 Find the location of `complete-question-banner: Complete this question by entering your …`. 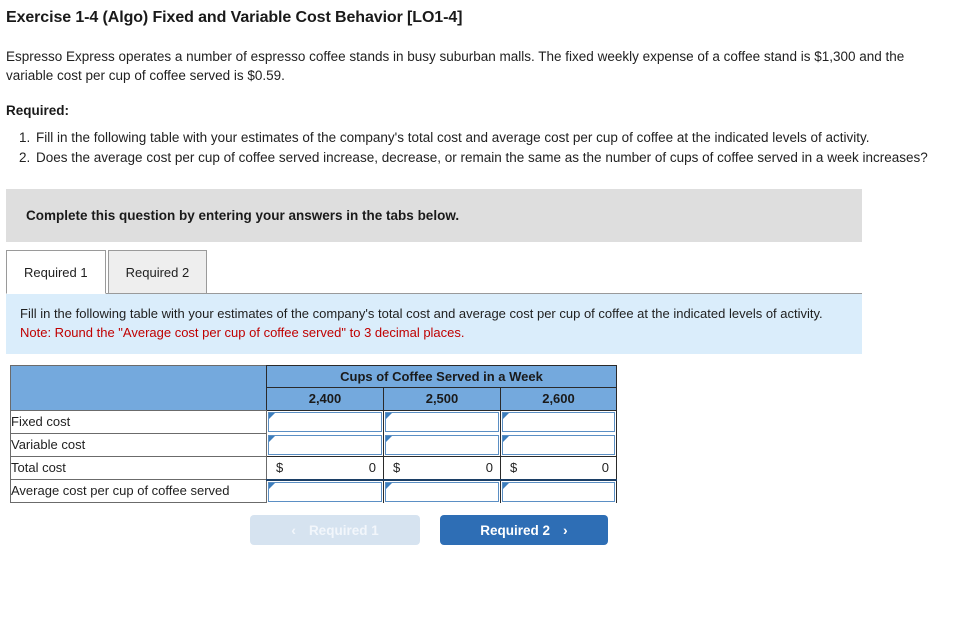

complete-question-banner: Complete this question by entering your … is located at coordinates (434, 215).